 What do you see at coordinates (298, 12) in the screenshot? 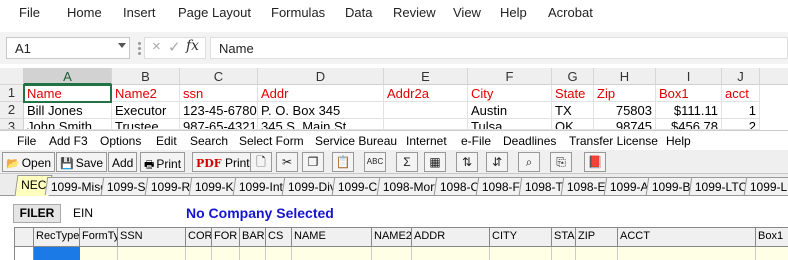
I see `menu-formulas: Formulas` at bounding box center [298, 12].